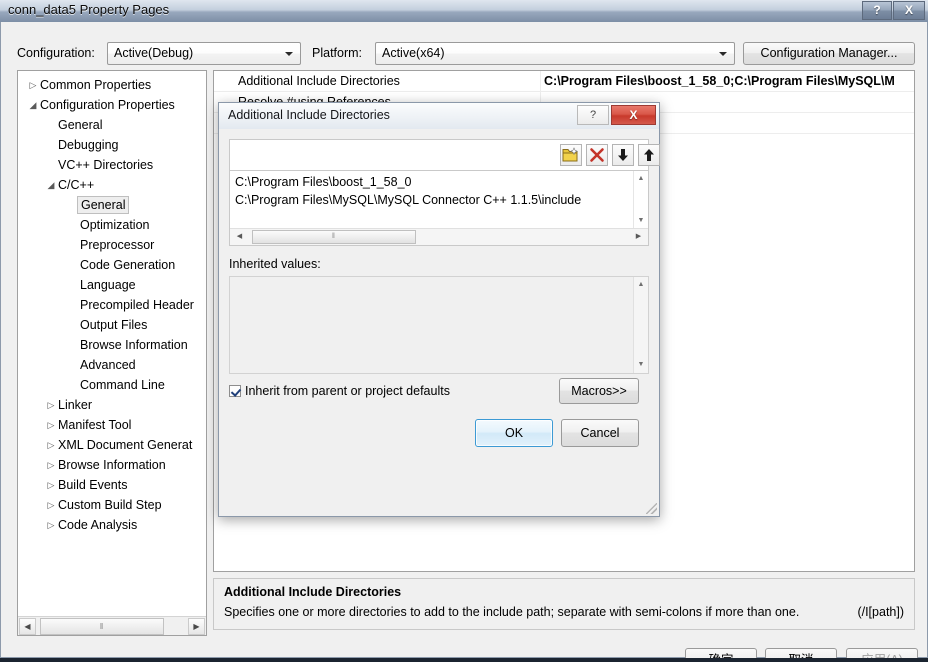 The image size is (928, 662). Describe the element at coordinates (313, 592) in the screenshot. I see `description-title: Additional Include Directories` at that location.